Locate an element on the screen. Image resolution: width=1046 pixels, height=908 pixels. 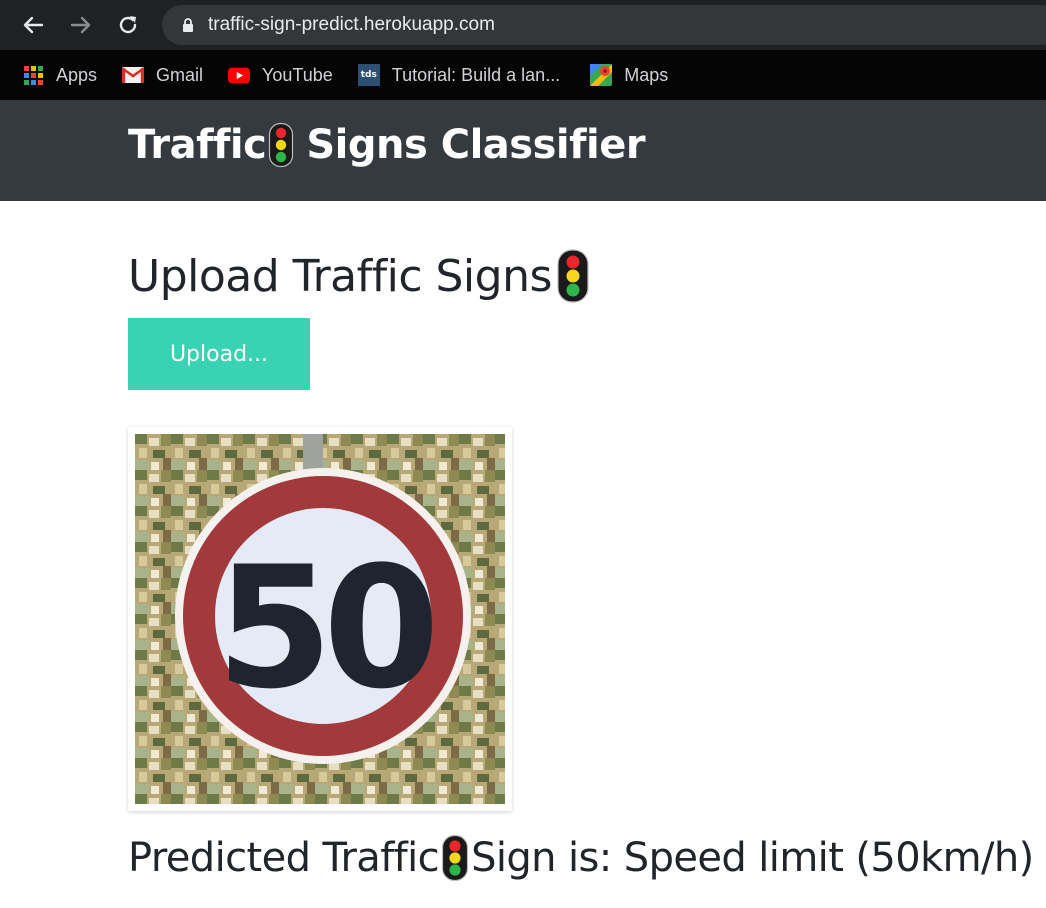
navbar: Traffic Signs Classifier is located at coordinates (523, 150).